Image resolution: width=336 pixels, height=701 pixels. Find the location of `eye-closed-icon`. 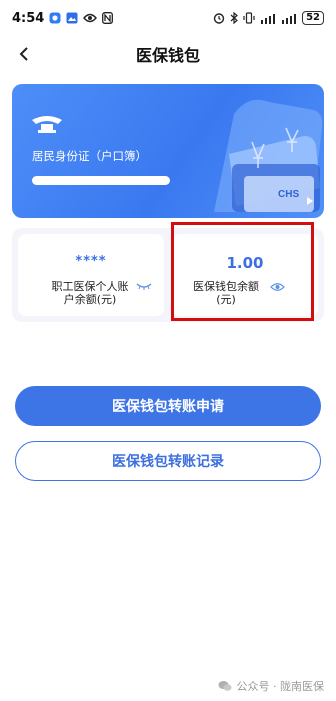

eye-closed-icon is located at coordinates (144, 286).